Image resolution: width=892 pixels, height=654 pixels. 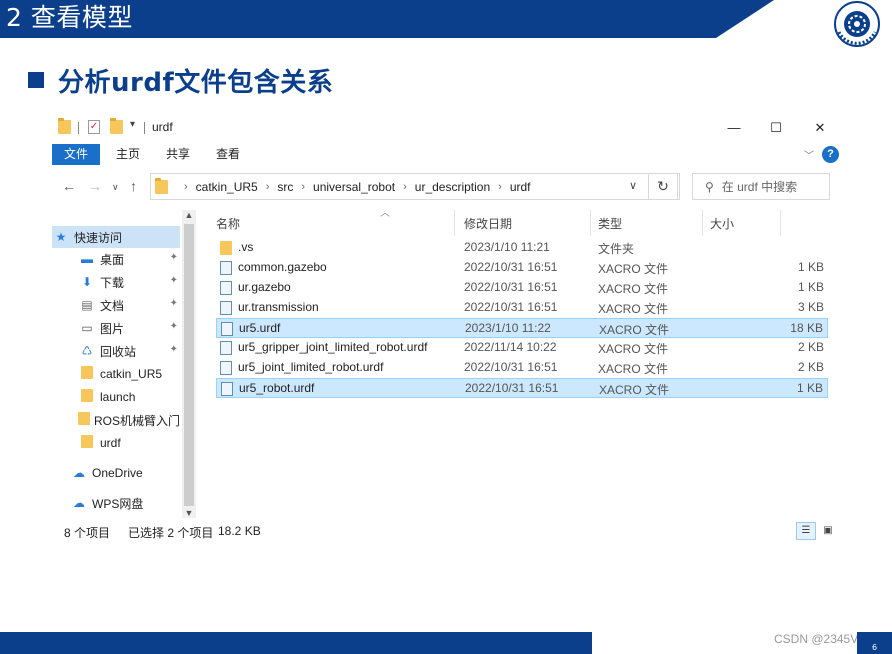 I want to click on file-type: XACRO 文件, so click(x=633, y=349).